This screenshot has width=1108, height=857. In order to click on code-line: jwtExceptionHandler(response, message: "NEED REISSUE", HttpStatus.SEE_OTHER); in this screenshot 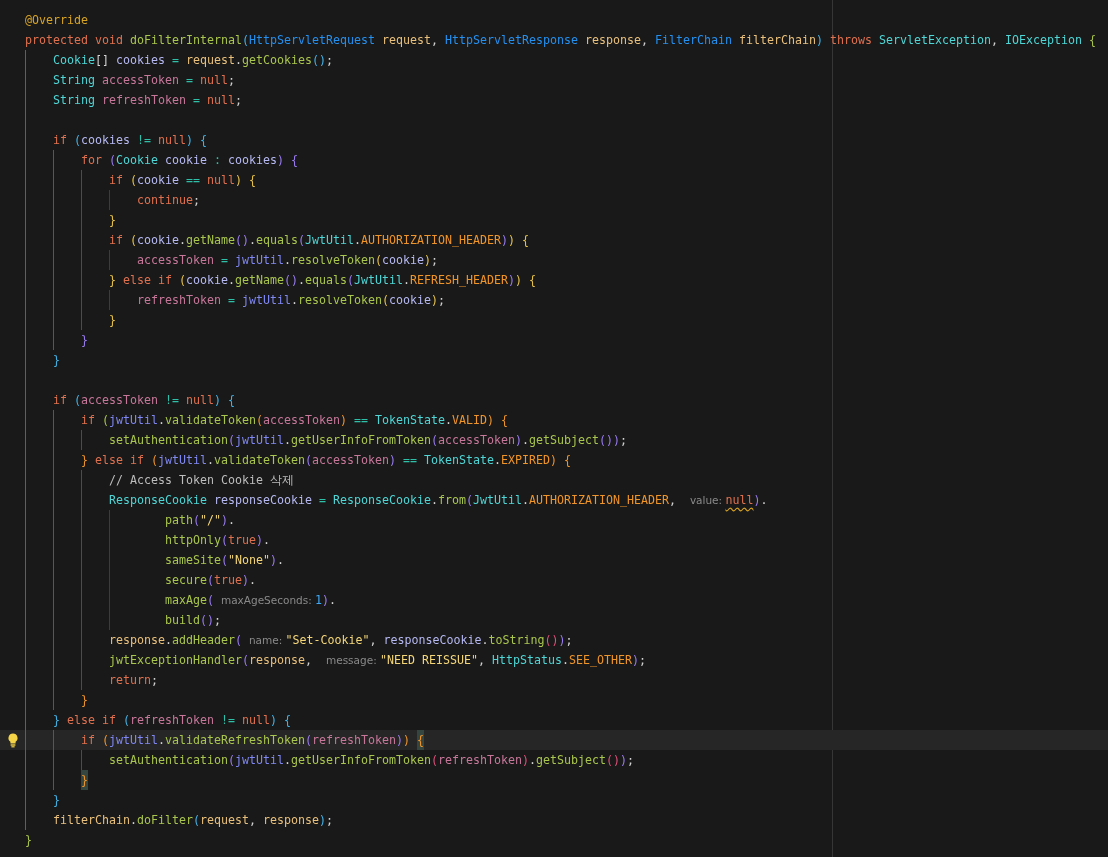, I will do `click(377, 660)`.